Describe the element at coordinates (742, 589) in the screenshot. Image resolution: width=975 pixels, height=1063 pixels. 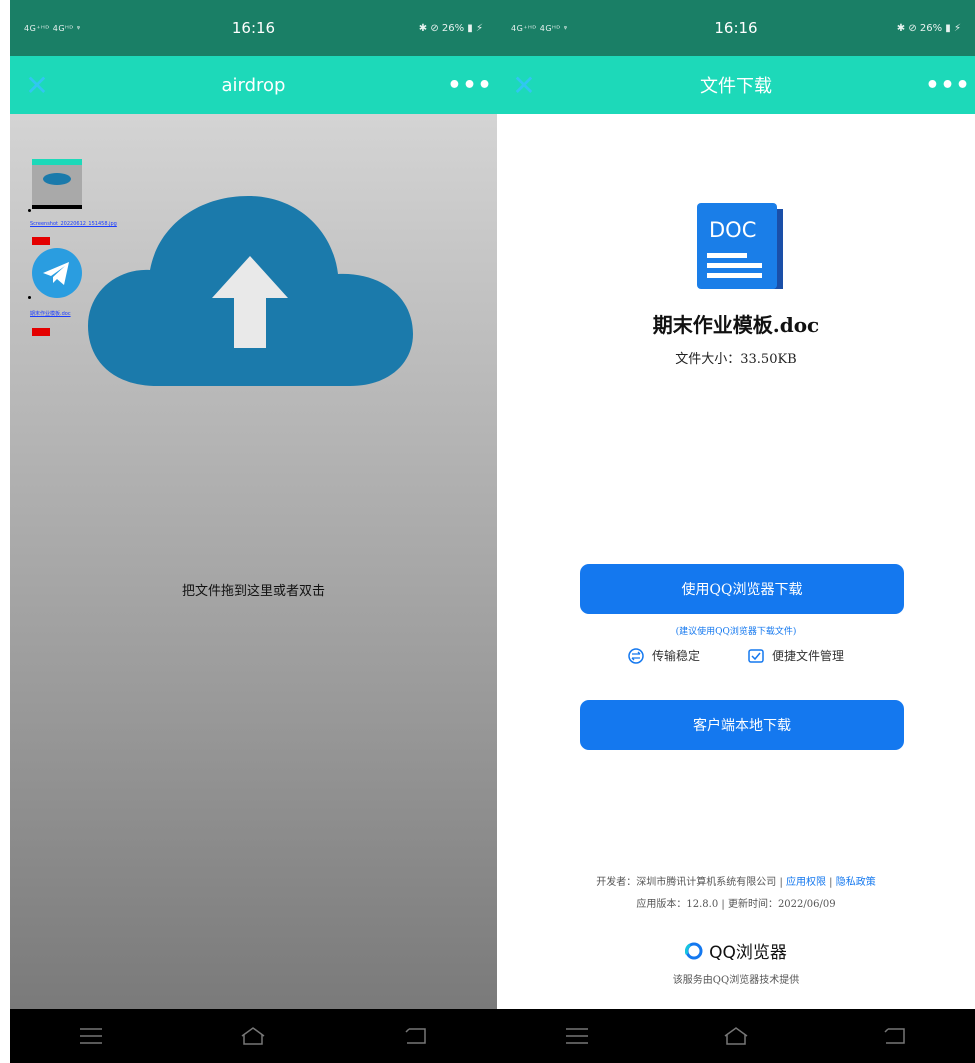
I see `qq-browser-download-button: 使用QQ浏览器下载` at that location.